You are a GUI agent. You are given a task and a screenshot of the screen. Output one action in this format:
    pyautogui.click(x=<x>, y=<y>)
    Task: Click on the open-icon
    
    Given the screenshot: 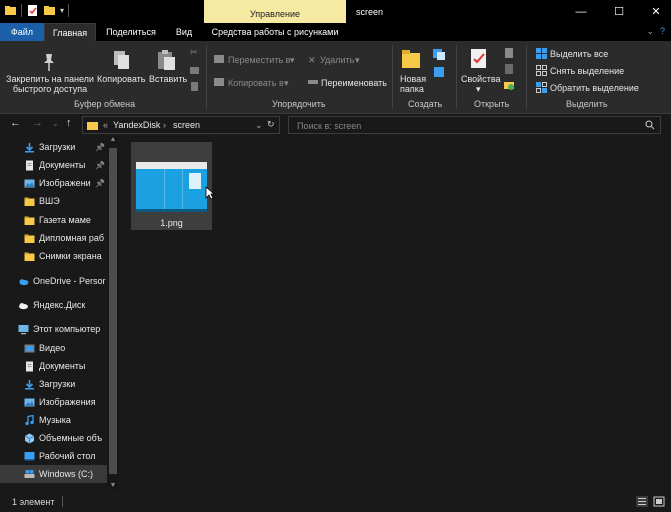 What is the action you would take?
    pyautogui.click(x=509, y=53)
    